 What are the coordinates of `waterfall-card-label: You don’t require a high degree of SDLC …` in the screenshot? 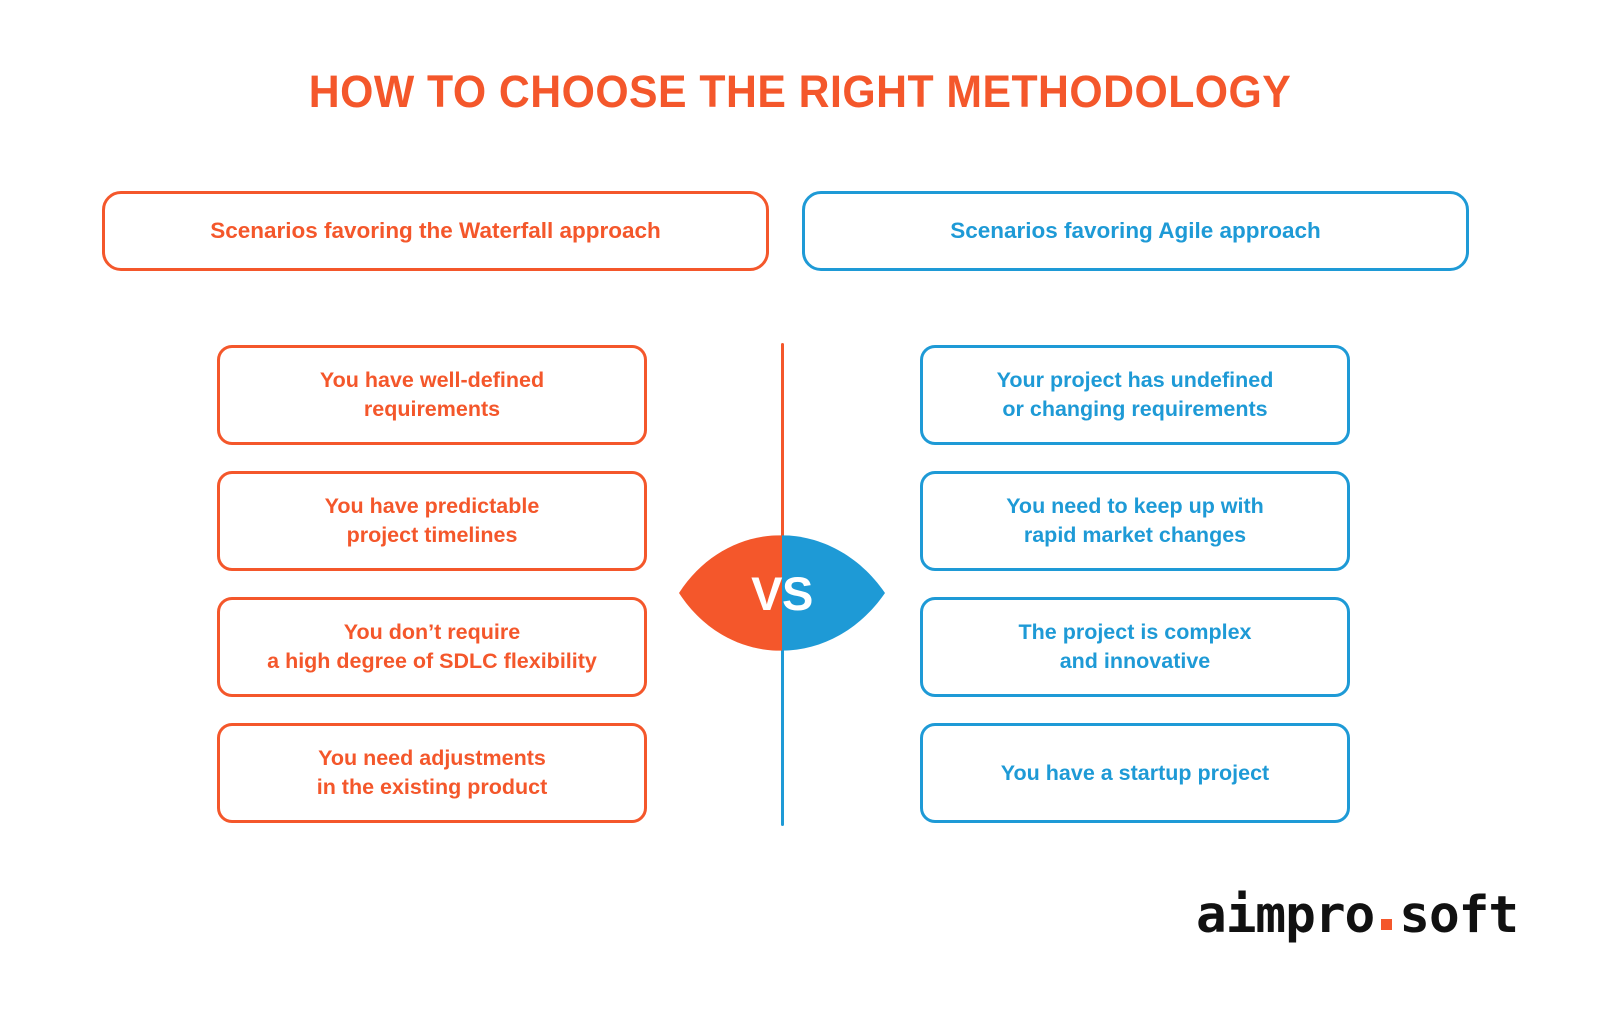 It's located at (432, 646).